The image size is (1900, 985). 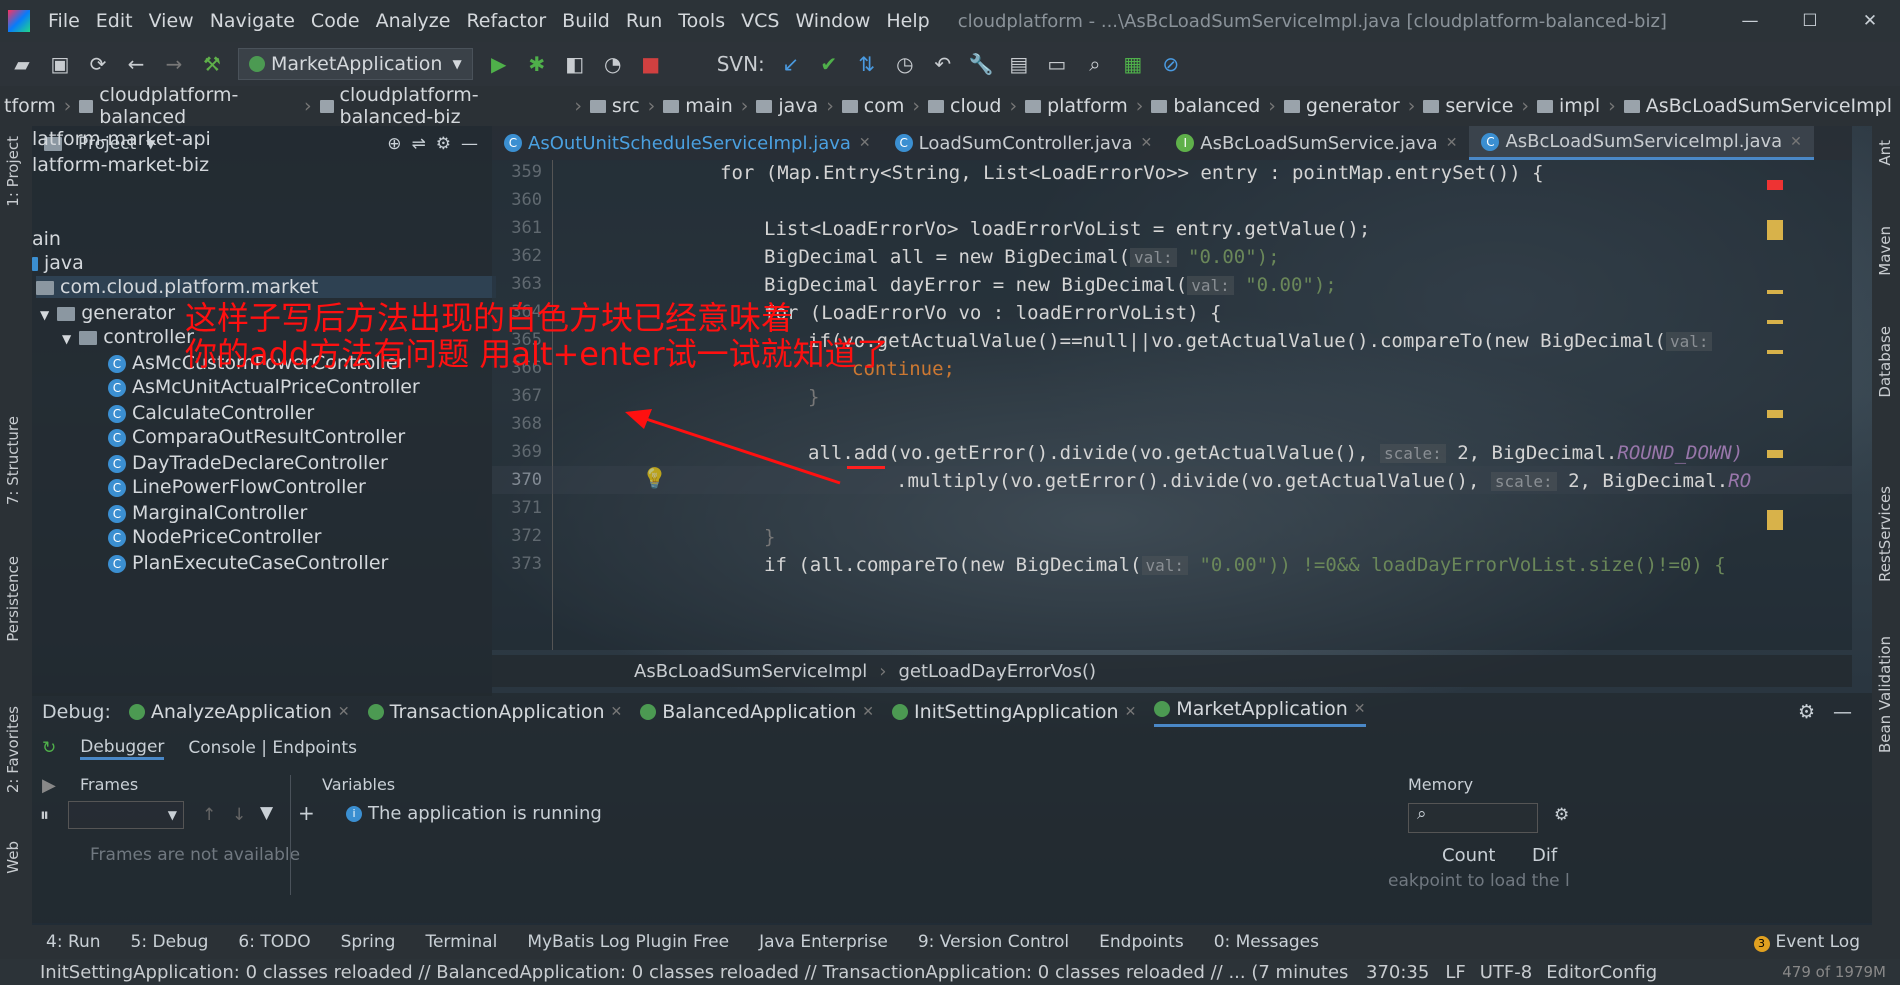 What do you see at coordinates (1506, 972) in the screenshot?
I see `file-encoding: UTF-8` at bounding box center [1506, 972].